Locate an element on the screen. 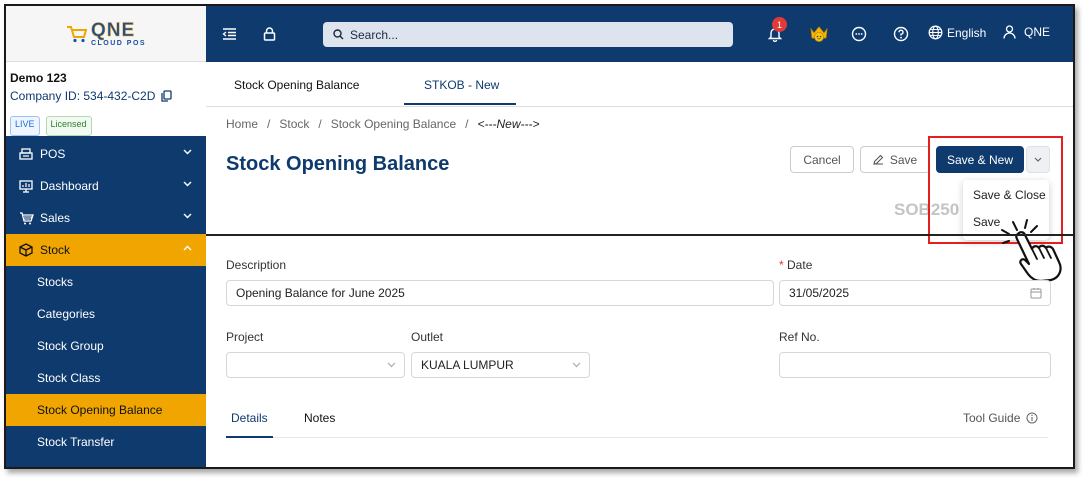  copy-icon is located at coordinates (167, 96).